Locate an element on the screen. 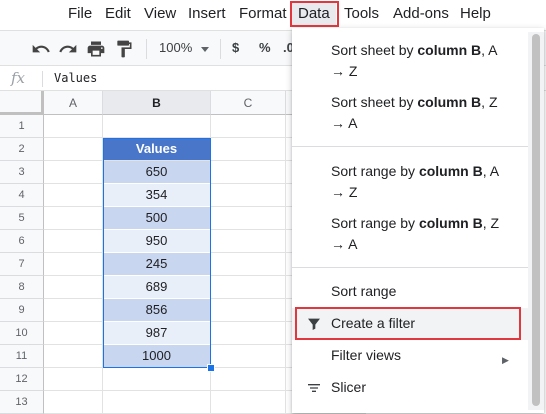  value-cell: 987 is located at coordinates (157, 333).